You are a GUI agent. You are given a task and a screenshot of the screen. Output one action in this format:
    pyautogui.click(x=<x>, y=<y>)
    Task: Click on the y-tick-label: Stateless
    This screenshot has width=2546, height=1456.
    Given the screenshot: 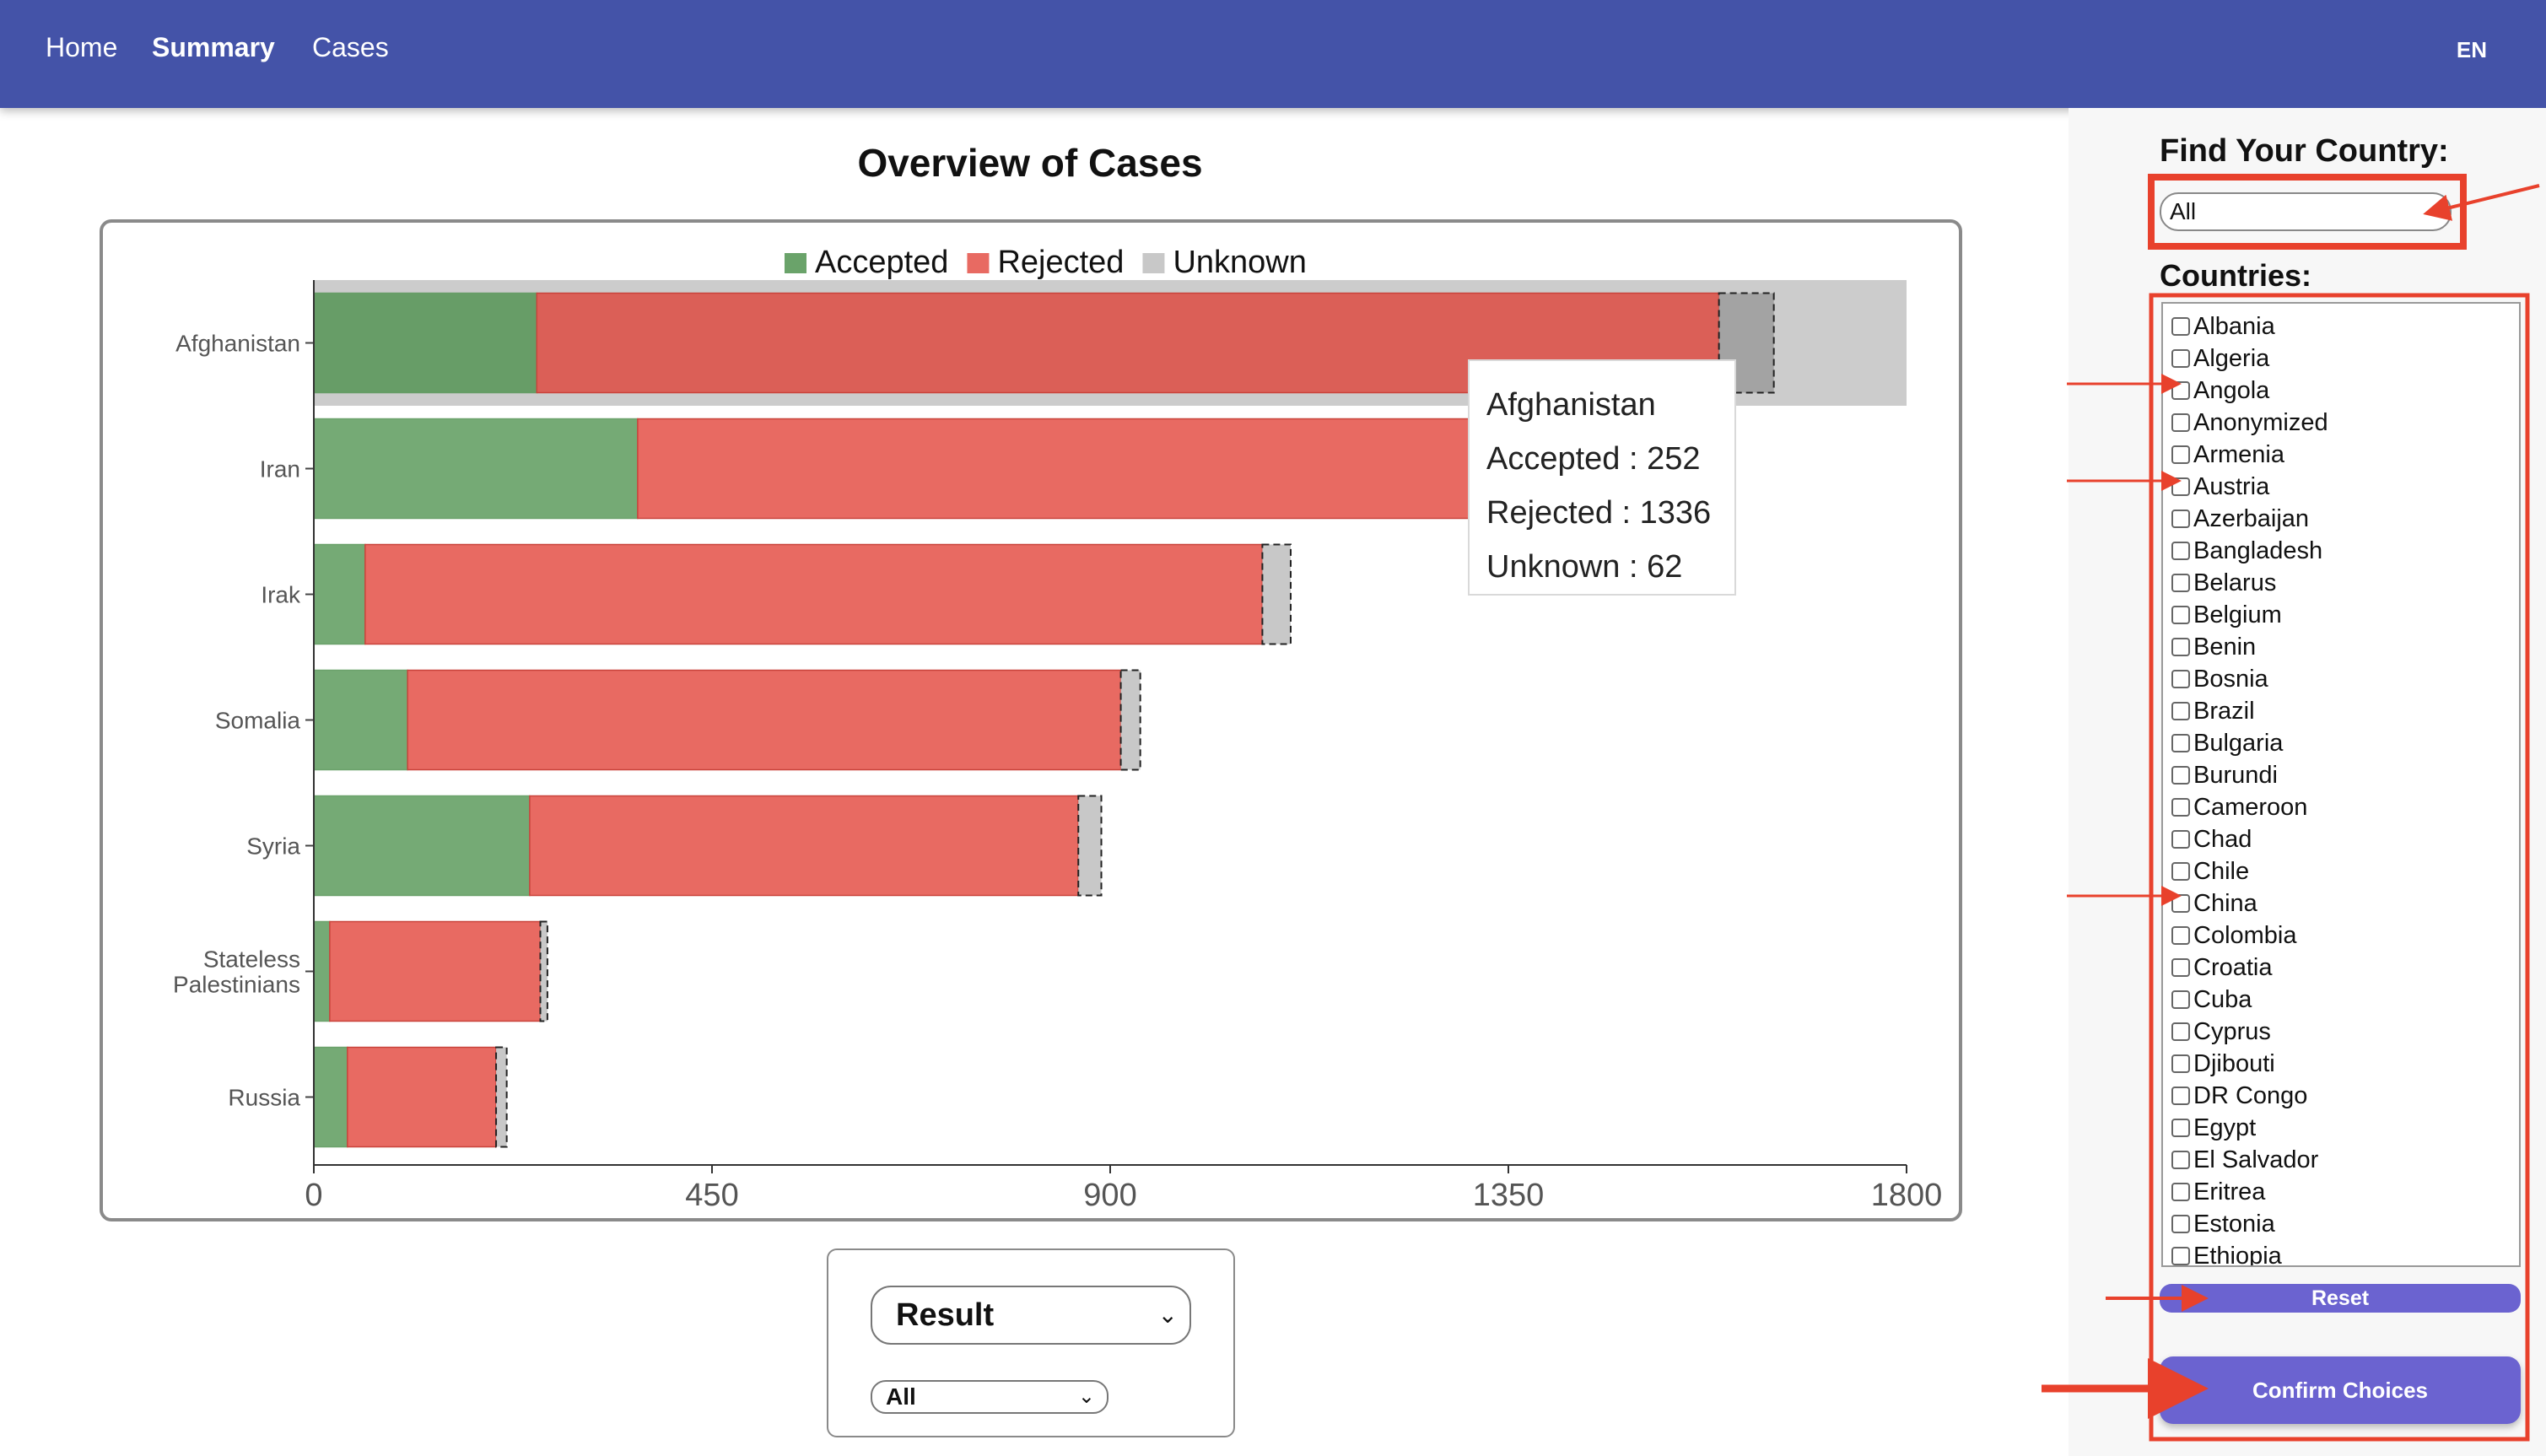 What is the action you would take?
    pyautogui.click(x=252, y=960)
    